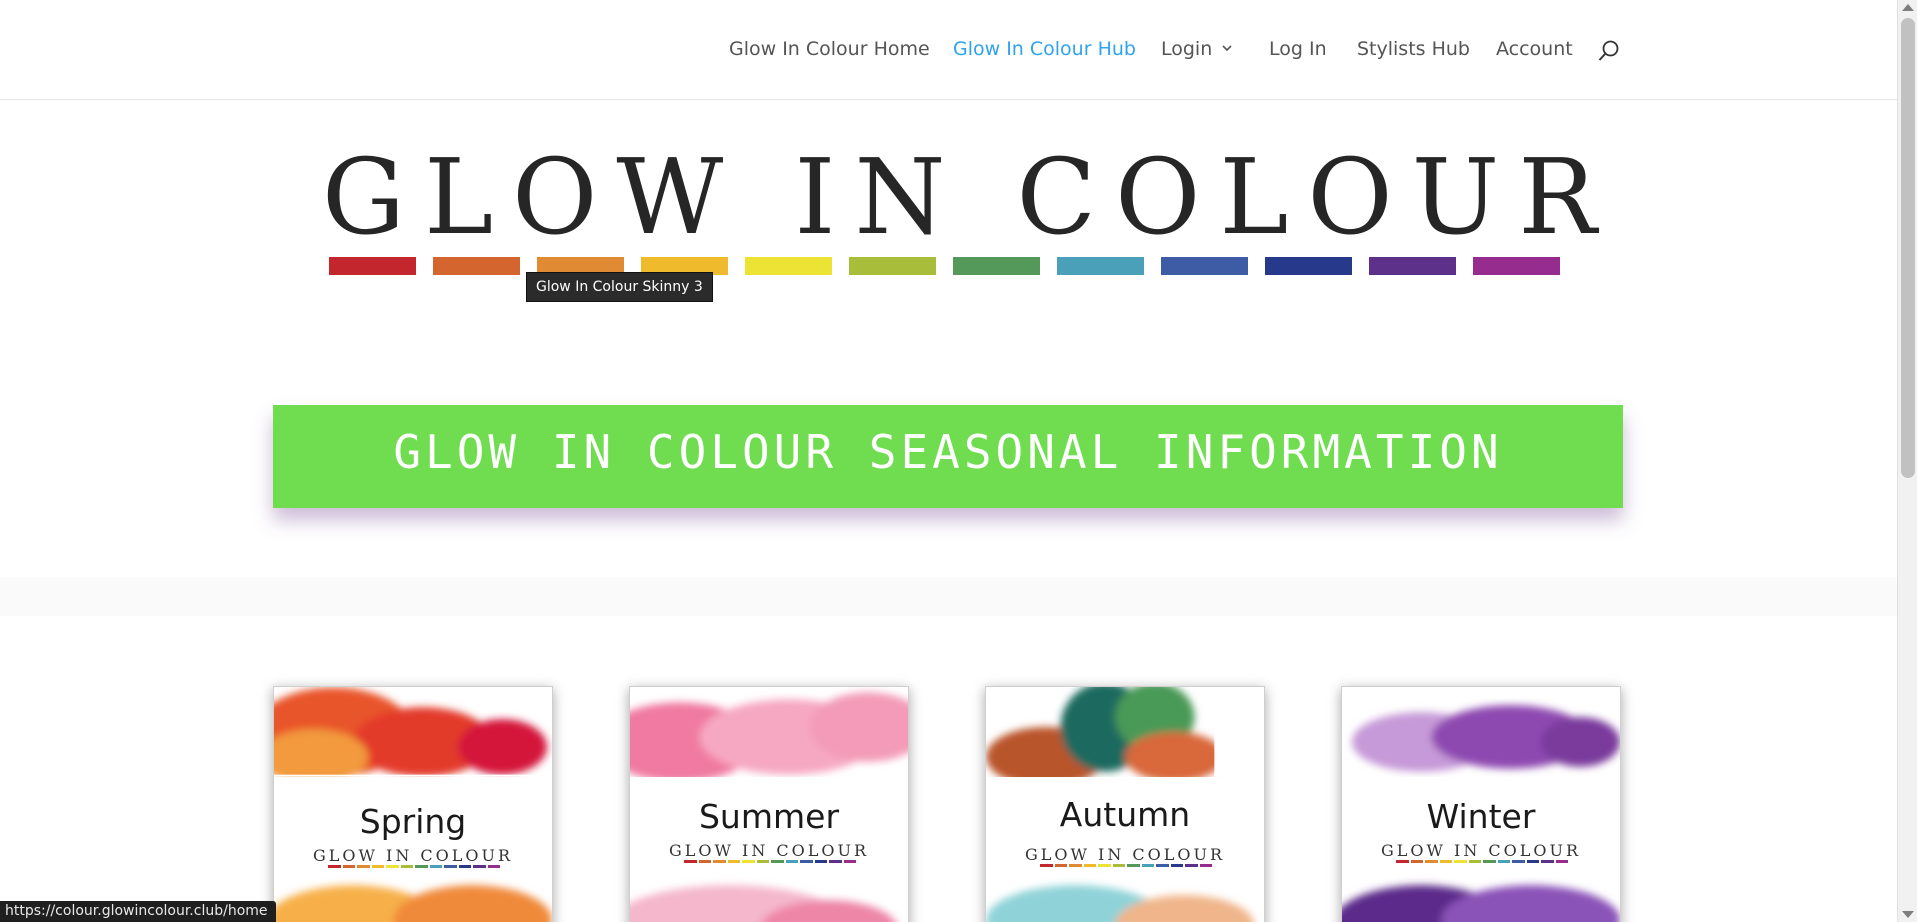 Image resolution: width=1917 pixels, height=922 pixels. What do you see at coordinates (1100, 266) in the screenshot?
I see `logo-swatch-teal` at bounding box center [1100, 266].